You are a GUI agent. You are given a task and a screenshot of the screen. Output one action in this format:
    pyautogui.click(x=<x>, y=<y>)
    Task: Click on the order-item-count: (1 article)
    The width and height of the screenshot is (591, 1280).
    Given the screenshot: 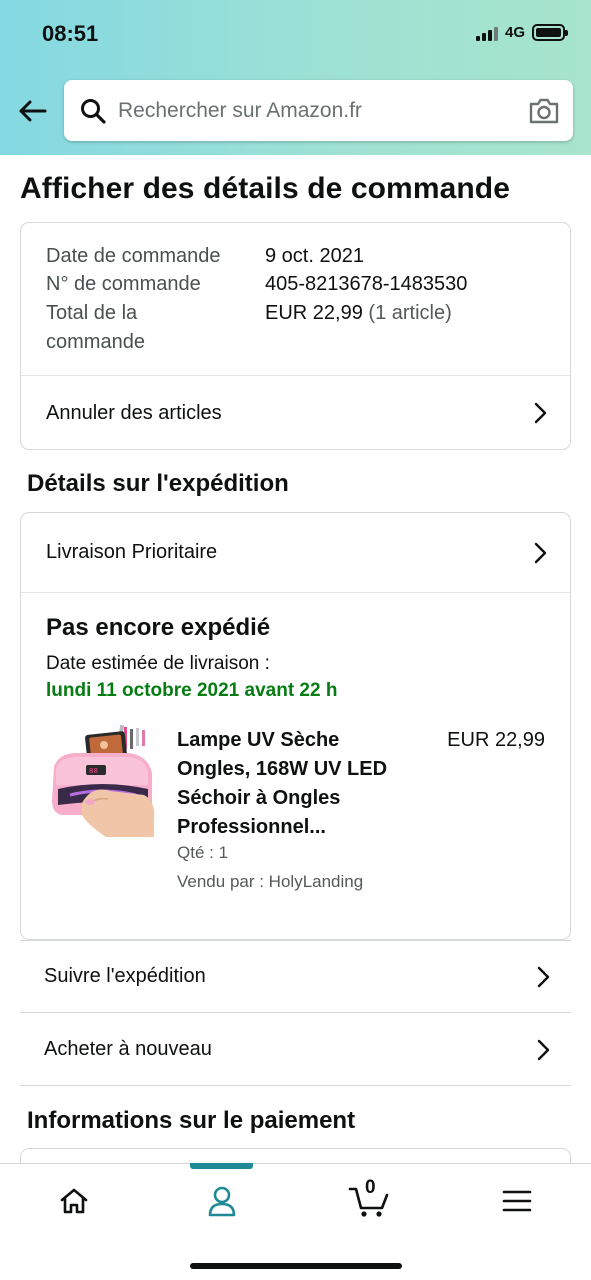 What is the action you would take?
    pyautogui.click(x=410, y=313)
    